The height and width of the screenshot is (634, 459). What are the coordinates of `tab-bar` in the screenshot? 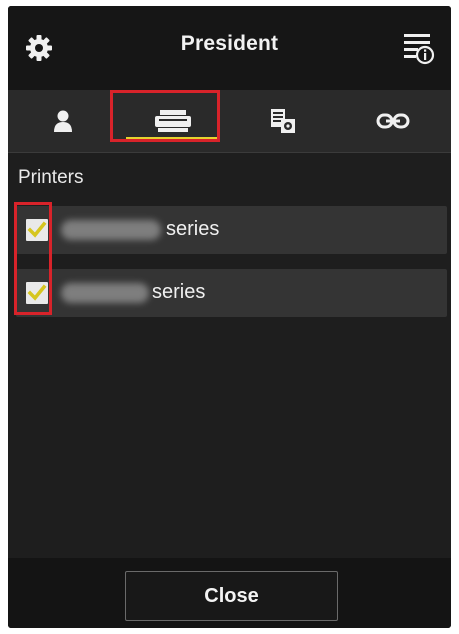 It's located at (229, 121).